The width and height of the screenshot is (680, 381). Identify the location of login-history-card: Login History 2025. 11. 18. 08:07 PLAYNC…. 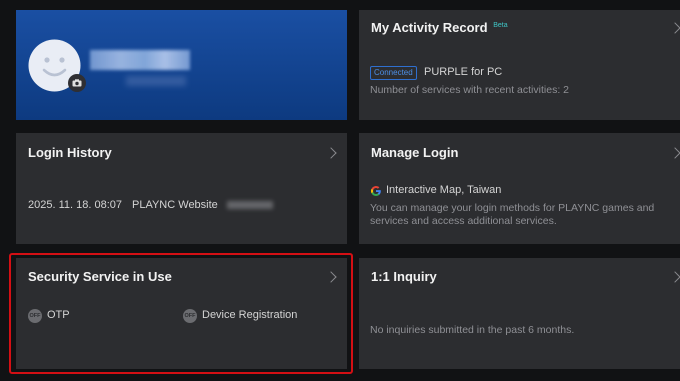
(181, 188).